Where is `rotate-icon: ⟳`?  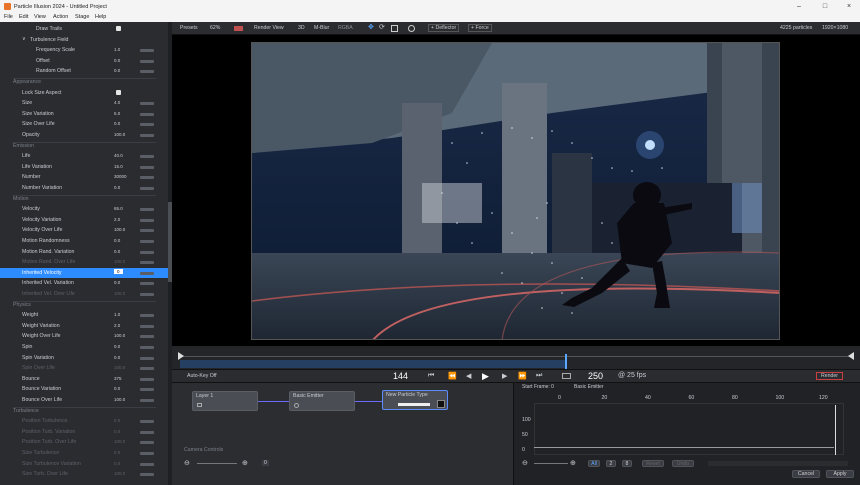 rotate-icon: ⟳ is located at coordinates (382, 27).